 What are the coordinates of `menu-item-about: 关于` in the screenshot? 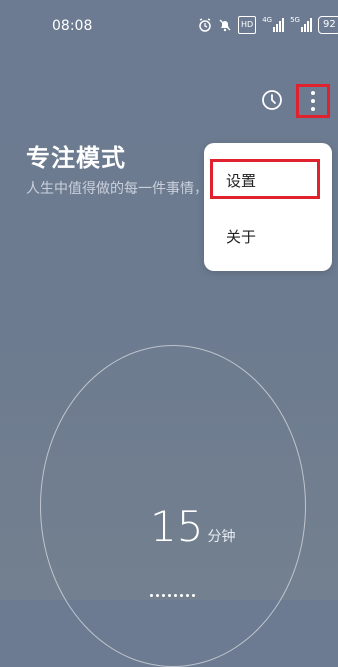 It's located at (268, 235).